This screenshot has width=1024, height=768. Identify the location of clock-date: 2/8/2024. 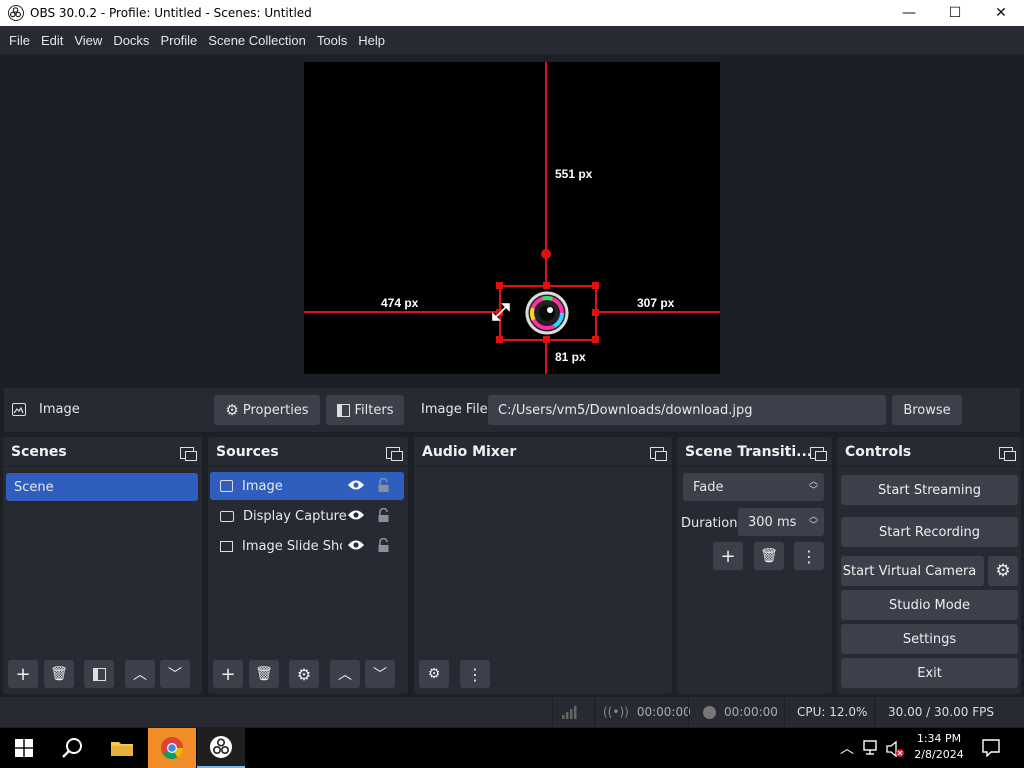
(939, 754).